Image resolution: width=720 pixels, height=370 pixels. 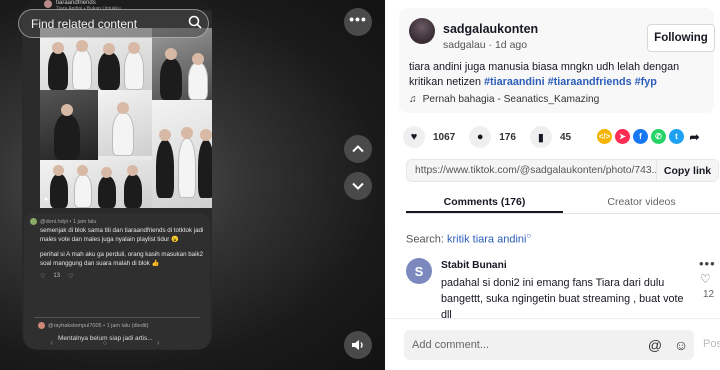 I want to click on more-options-button: •••, so click(x=358, y=22).